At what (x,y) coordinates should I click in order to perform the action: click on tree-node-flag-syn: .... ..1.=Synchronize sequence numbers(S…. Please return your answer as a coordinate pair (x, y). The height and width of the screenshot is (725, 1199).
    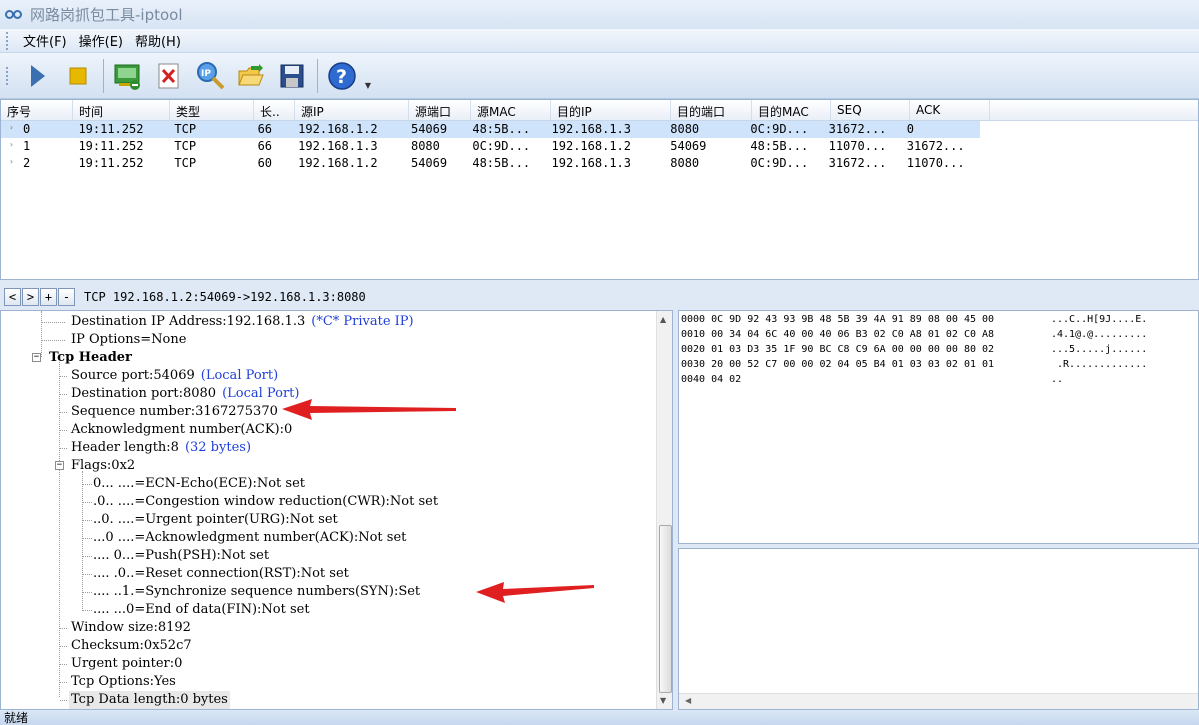
    Looking at the image, I should click on (256, 592).